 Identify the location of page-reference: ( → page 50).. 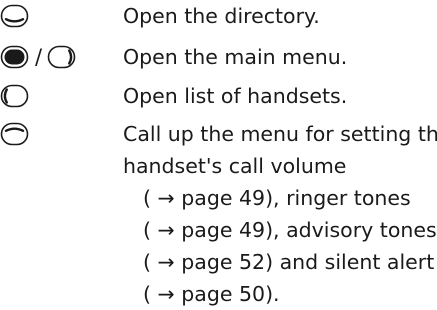
(280, 294).